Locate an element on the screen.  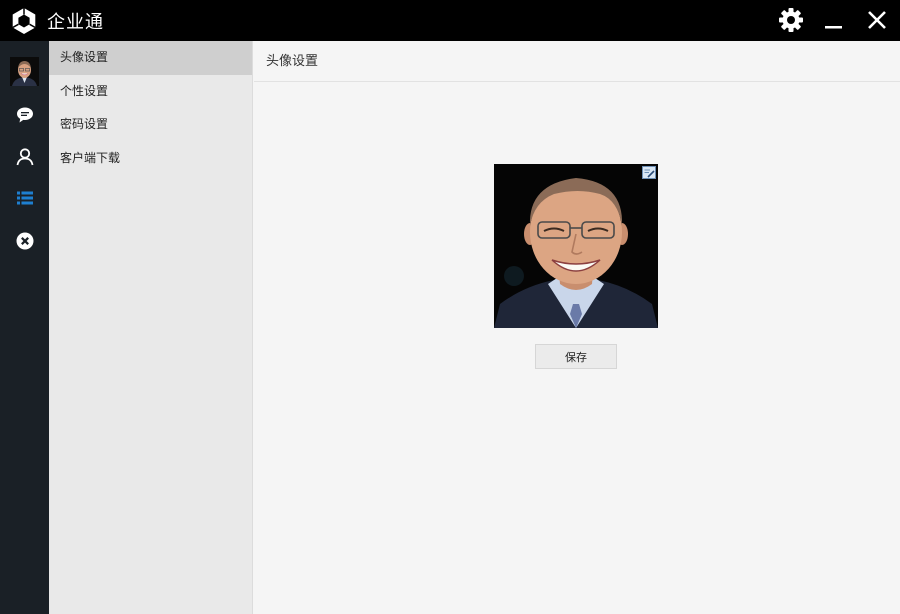
settings-button is located at coordinates (791, 20).